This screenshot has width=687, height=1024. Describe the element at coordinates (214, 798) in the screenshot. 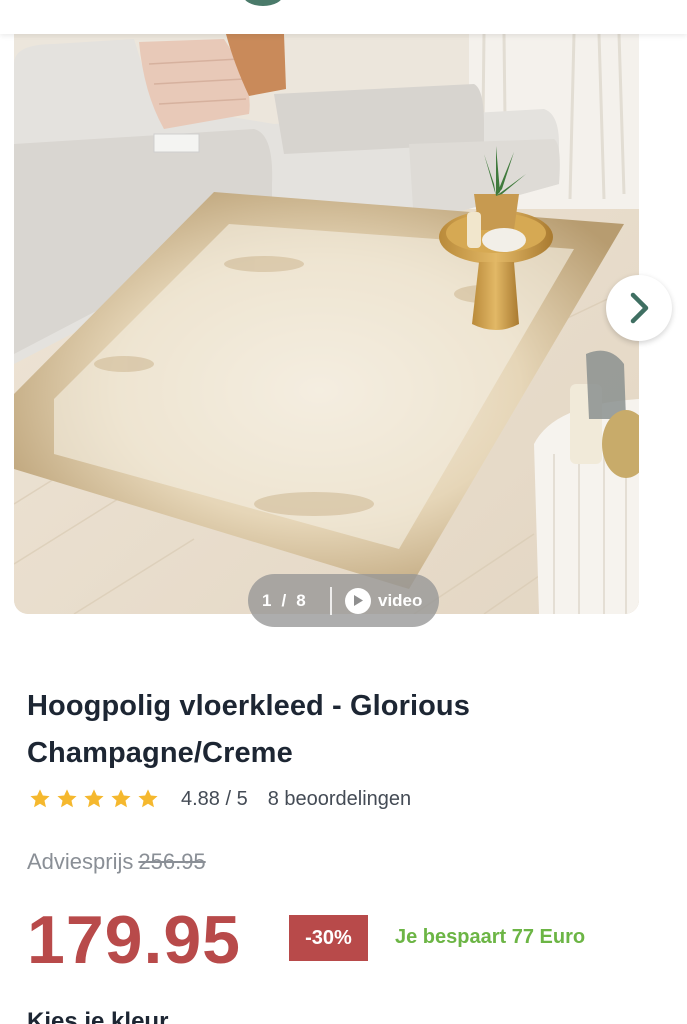

I see `rating-value: 4.88 / 5` at that location.